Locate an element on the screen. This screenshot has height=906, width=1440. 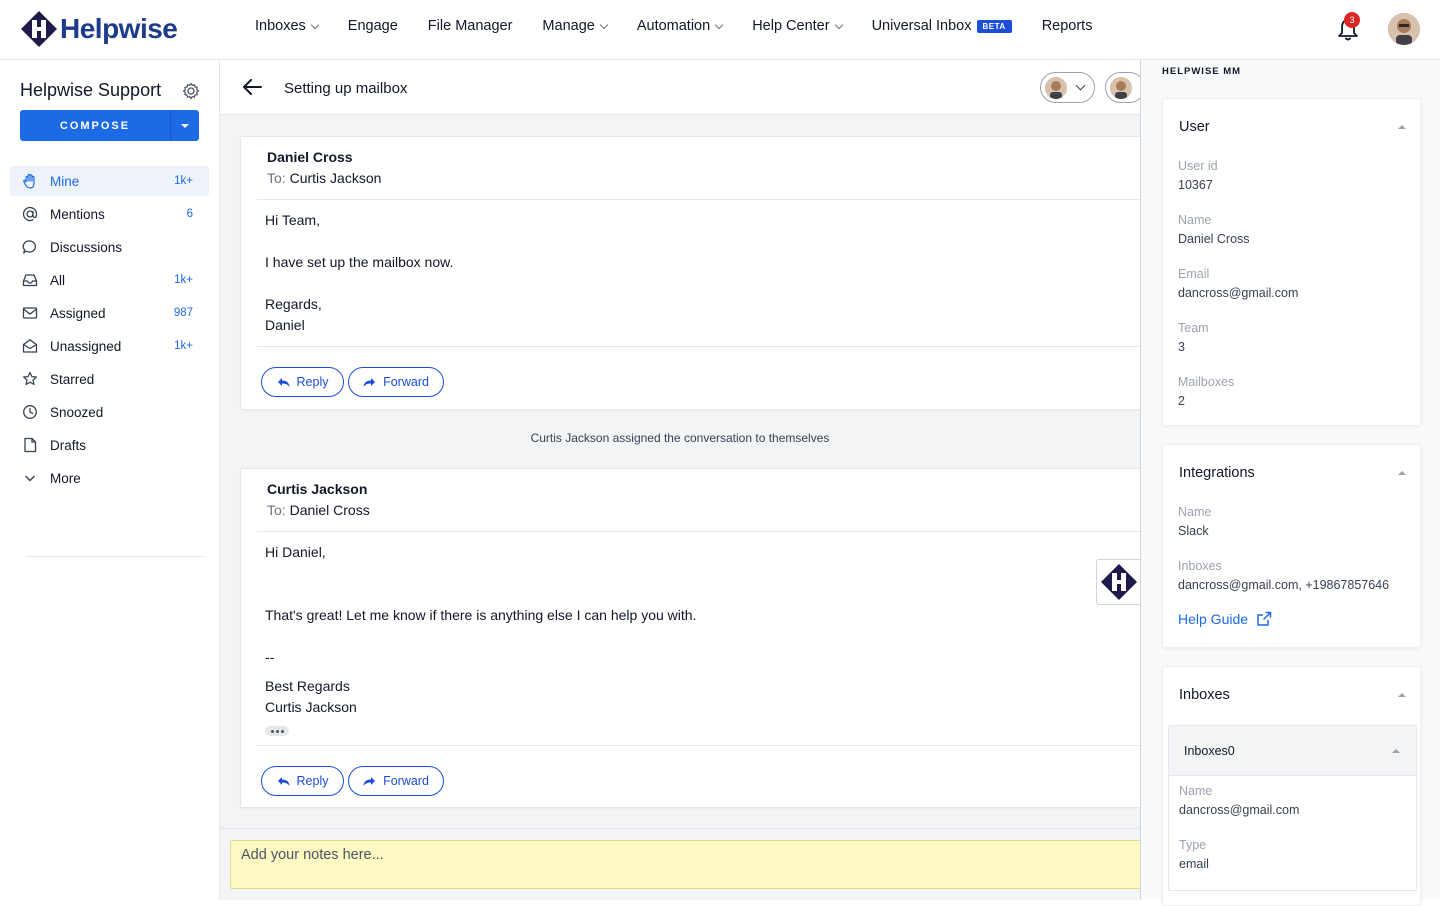
nav-help-center: Help Center is located at coordinates (797, 26).